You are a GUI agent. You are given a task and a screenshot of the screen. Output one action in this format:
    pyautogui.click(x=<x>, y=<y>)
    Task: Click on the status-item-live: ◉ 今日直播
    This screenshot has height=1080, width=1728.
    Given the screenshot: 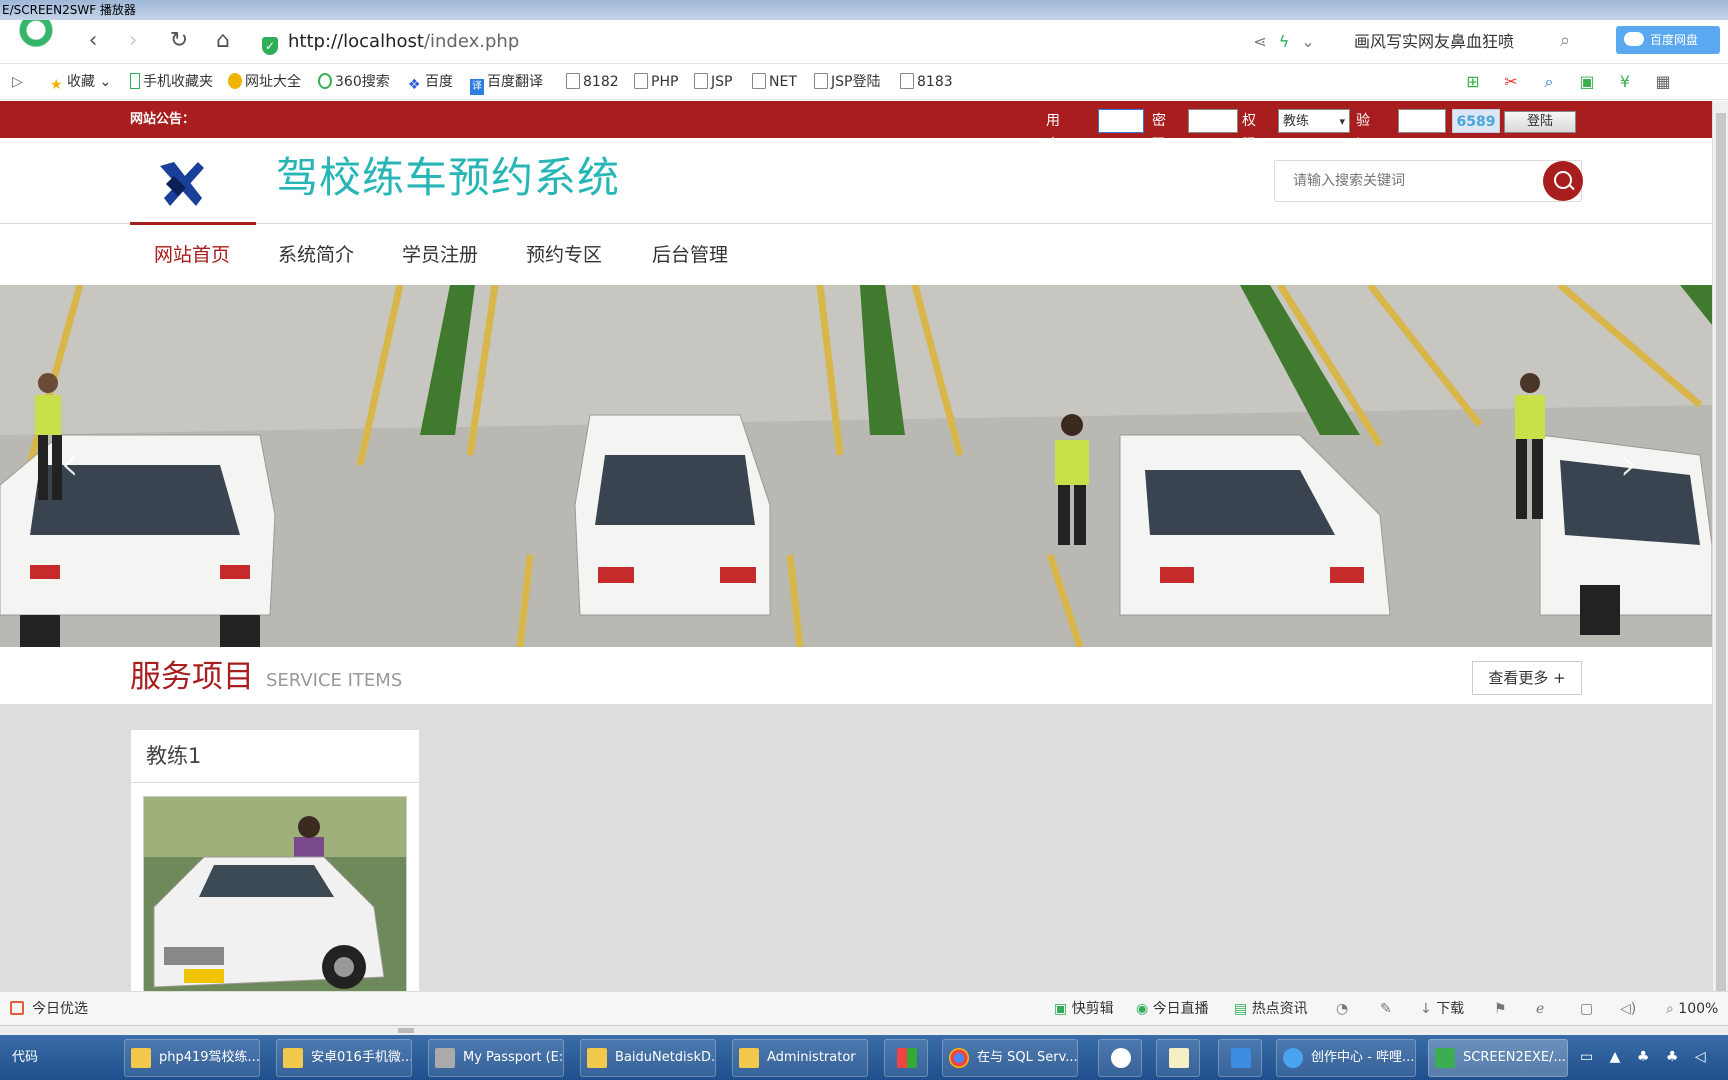 What is the action you would take?
    pyautogui.click(x=1172, y=1009)
    